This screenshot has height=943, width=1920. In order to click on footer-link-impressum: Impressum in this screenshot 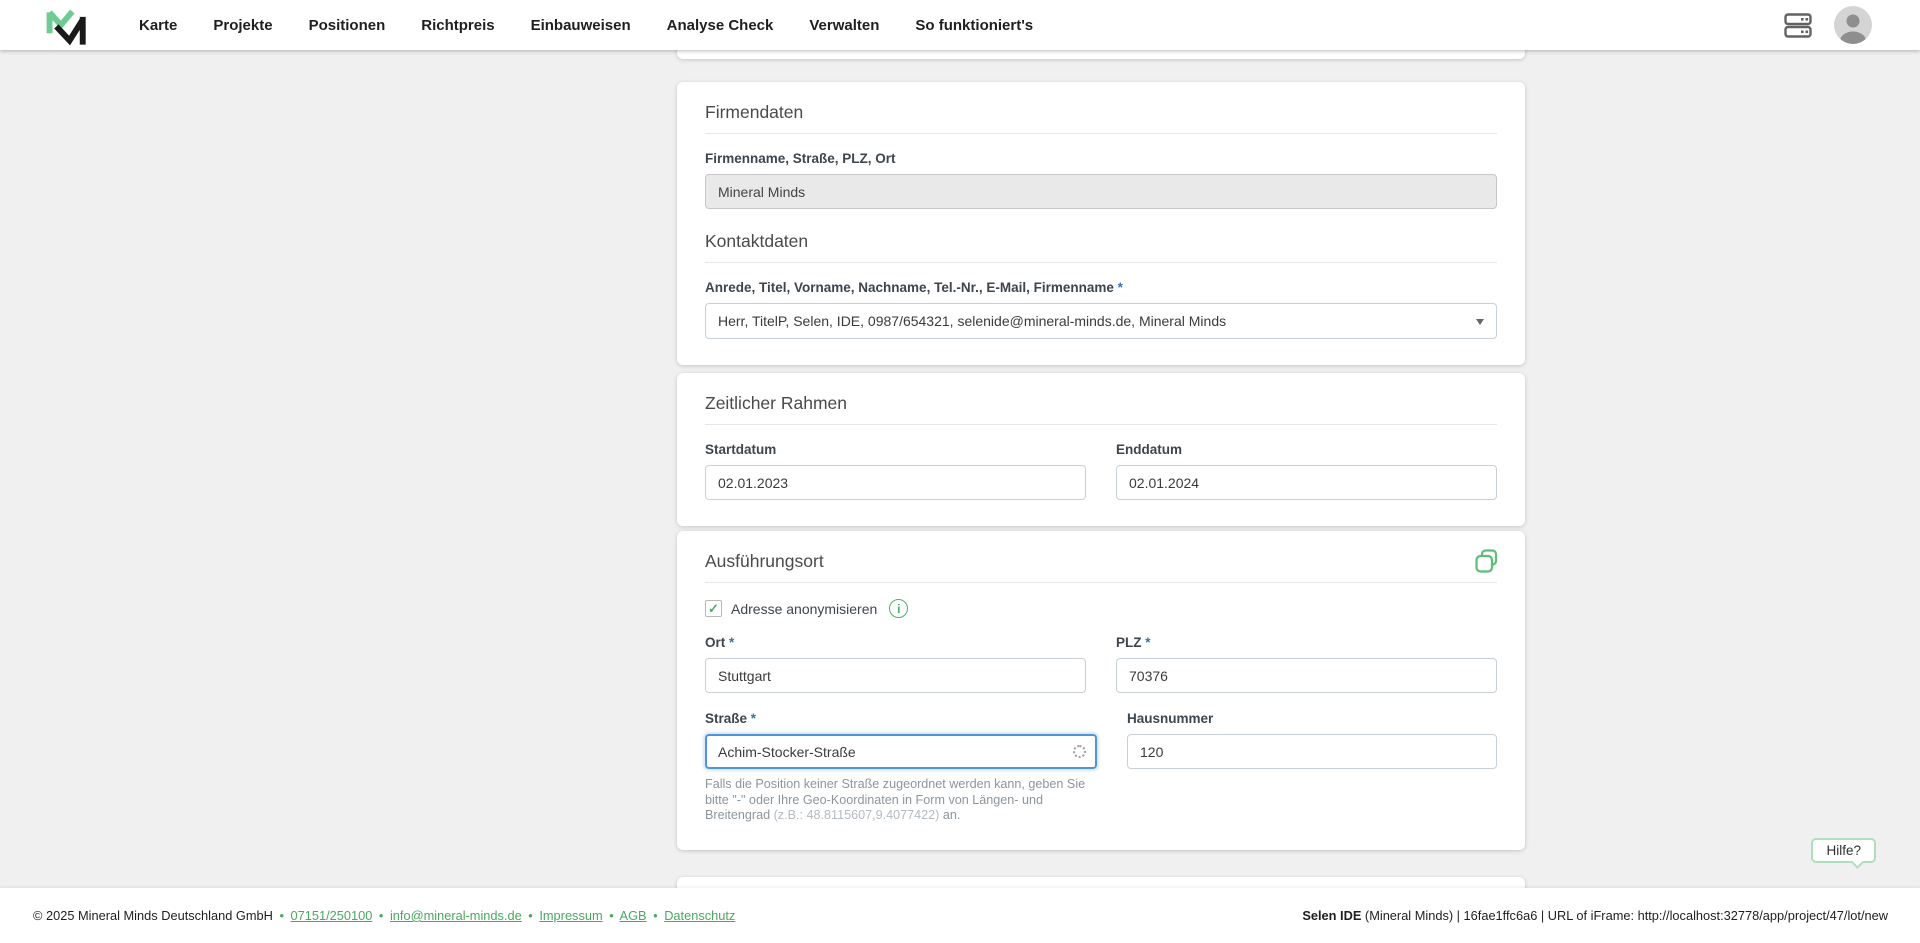, I will do `click(570, 915)`.